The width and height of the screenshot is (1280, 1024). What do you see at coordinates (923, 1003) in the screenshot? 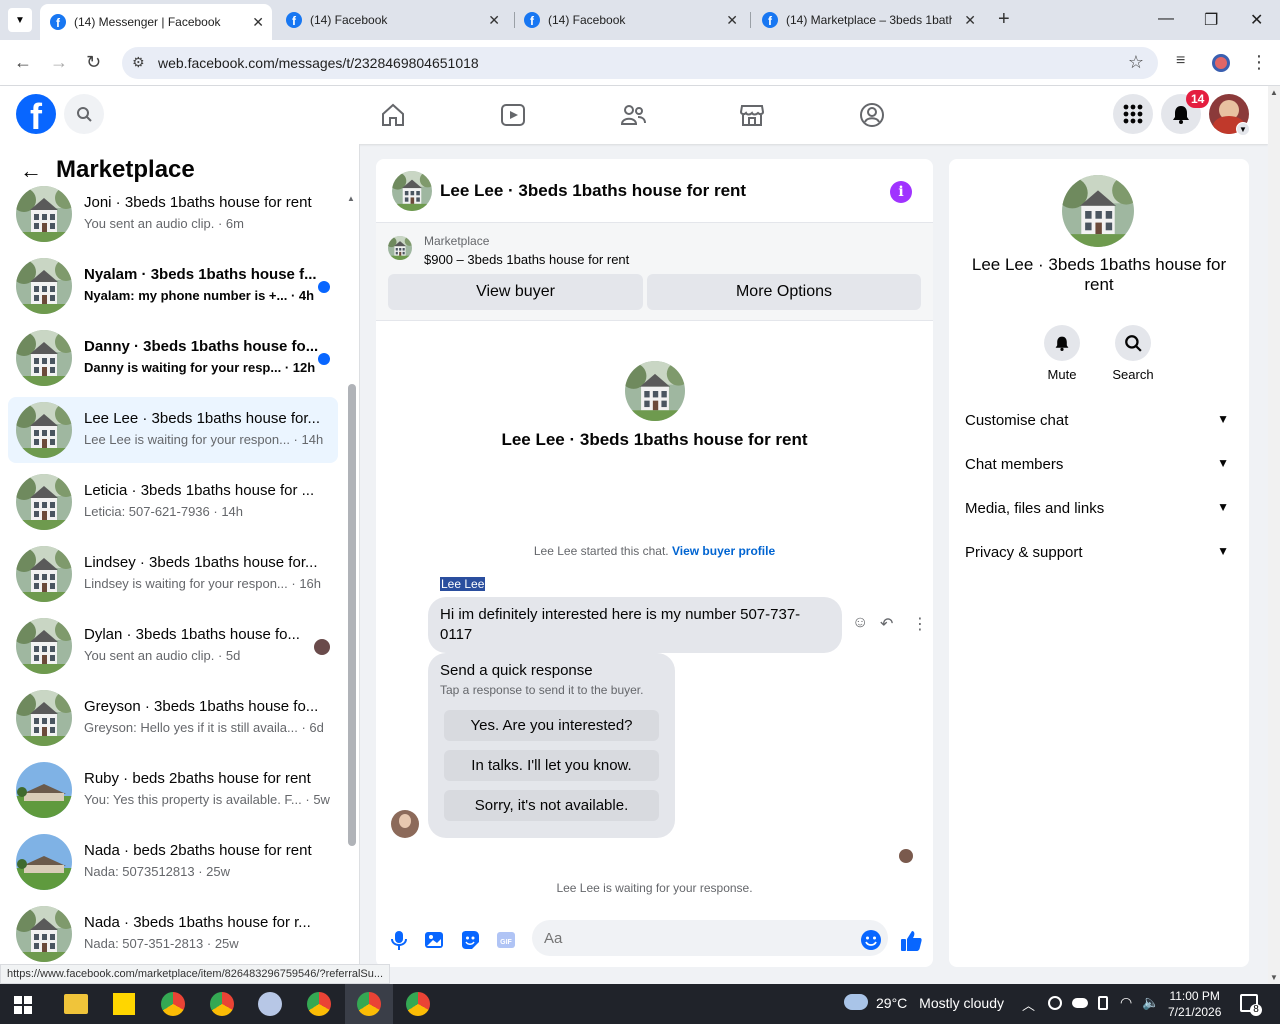
I see `weather-widget: 29°C Mostly cloudy` at bounding box center [923, 1003].